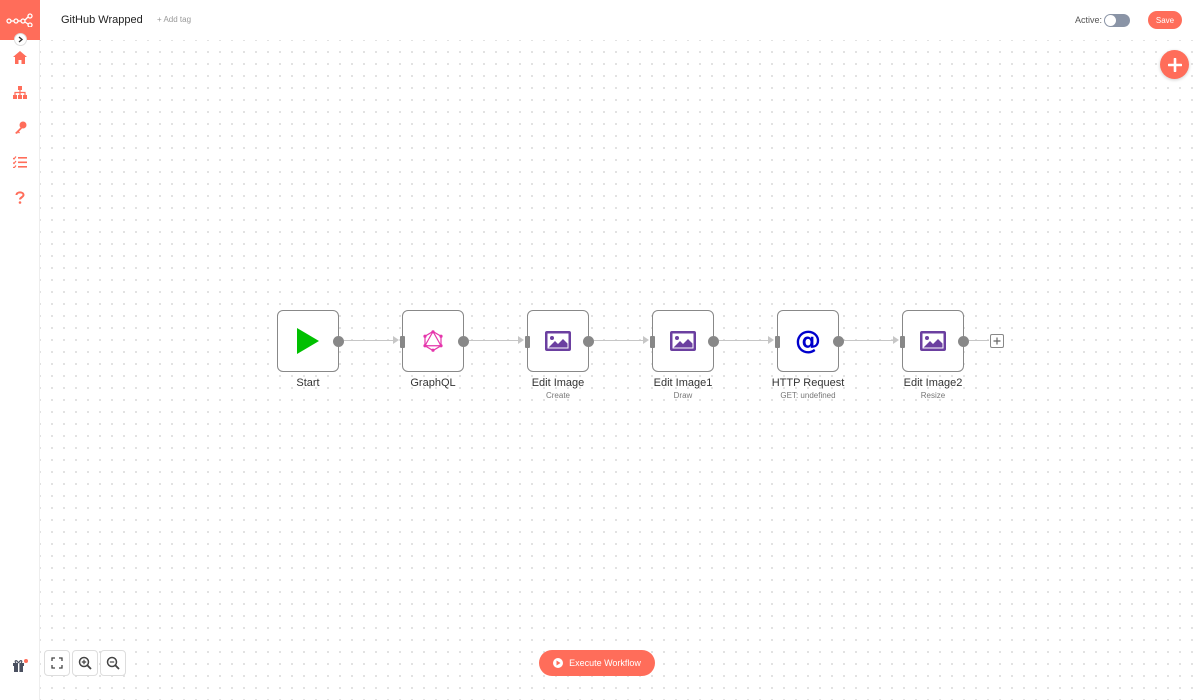 Image resolution: width=1200 pixels, height=700 pixels. I want to click on node-edit-image1, so click(684, 341).